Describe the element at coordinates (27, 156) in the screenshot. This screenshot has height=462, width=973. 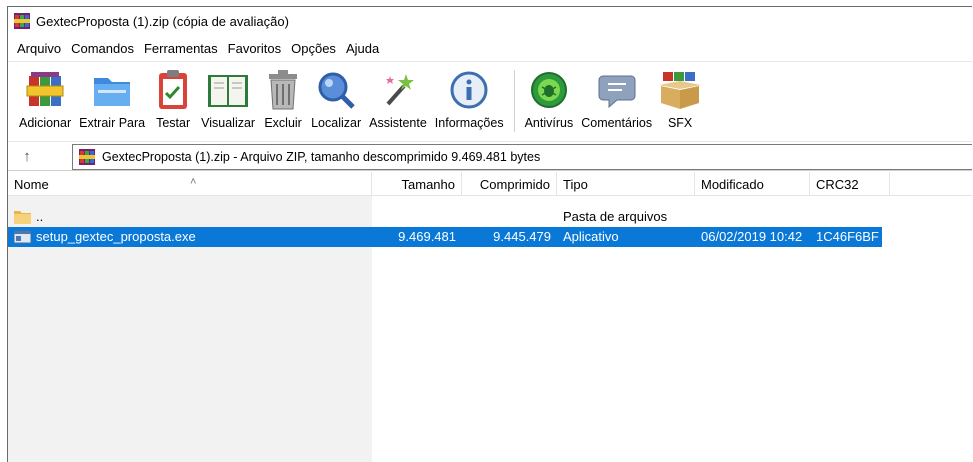
I see `up-arrow-icon: ↑` at that location.